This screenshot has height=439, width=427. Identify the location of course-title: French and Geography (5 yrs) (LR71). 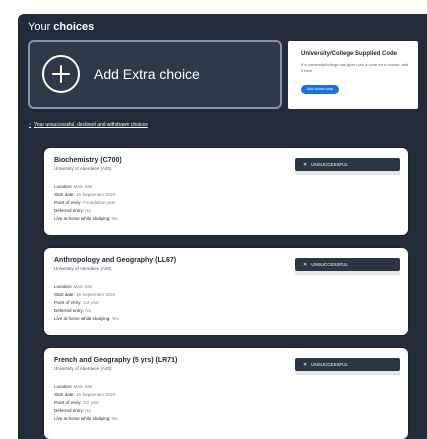
(116, 360).